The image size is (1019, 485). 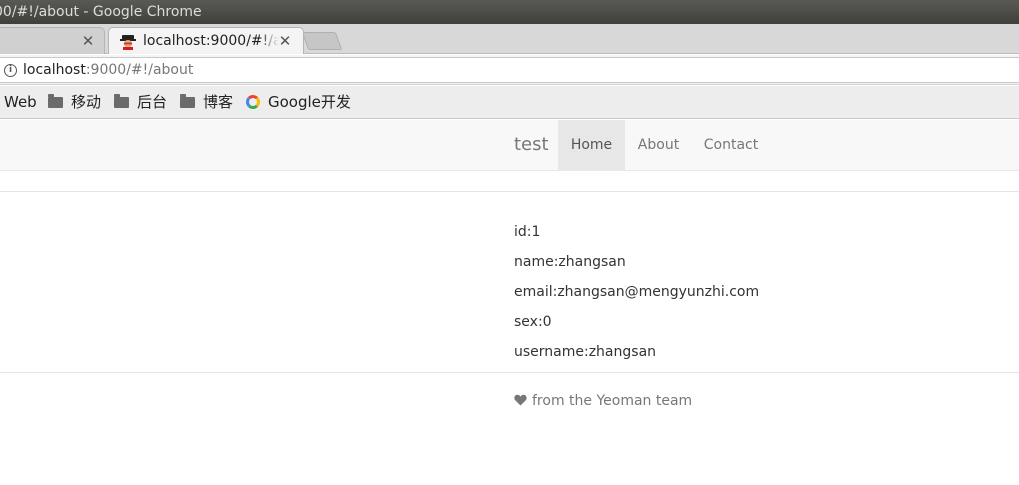 What do you see at coordinates (509, 372) in the screenshot?
I see `footer-divider` at bounding box center [509, 372].